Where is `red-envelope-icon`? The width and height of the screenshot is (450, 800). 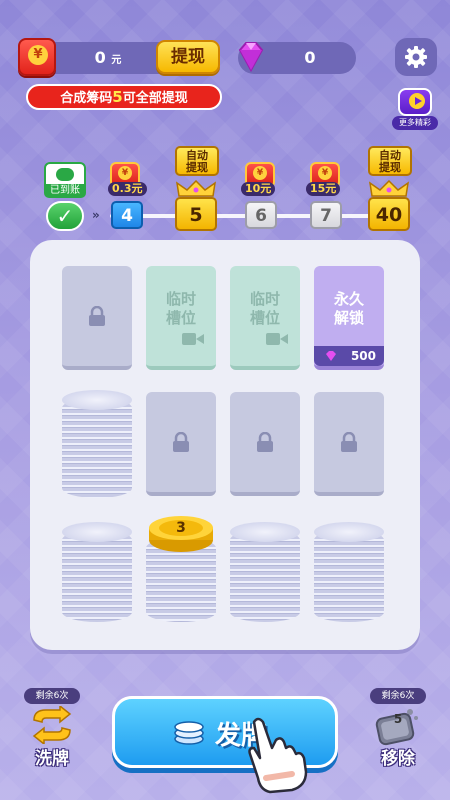 red-envelope-icon is located at coordinates (37, 57).